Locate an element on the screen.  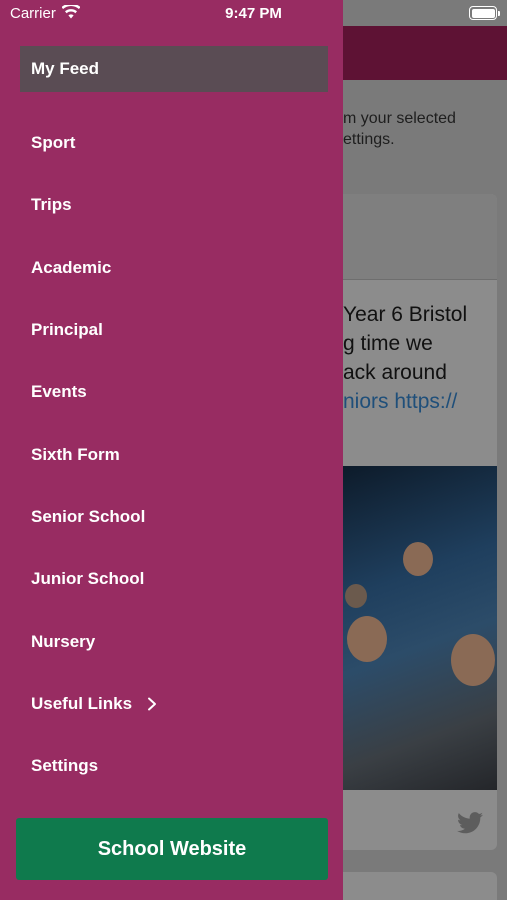
post-link: niors https:// is located at coordinates (420, 401).